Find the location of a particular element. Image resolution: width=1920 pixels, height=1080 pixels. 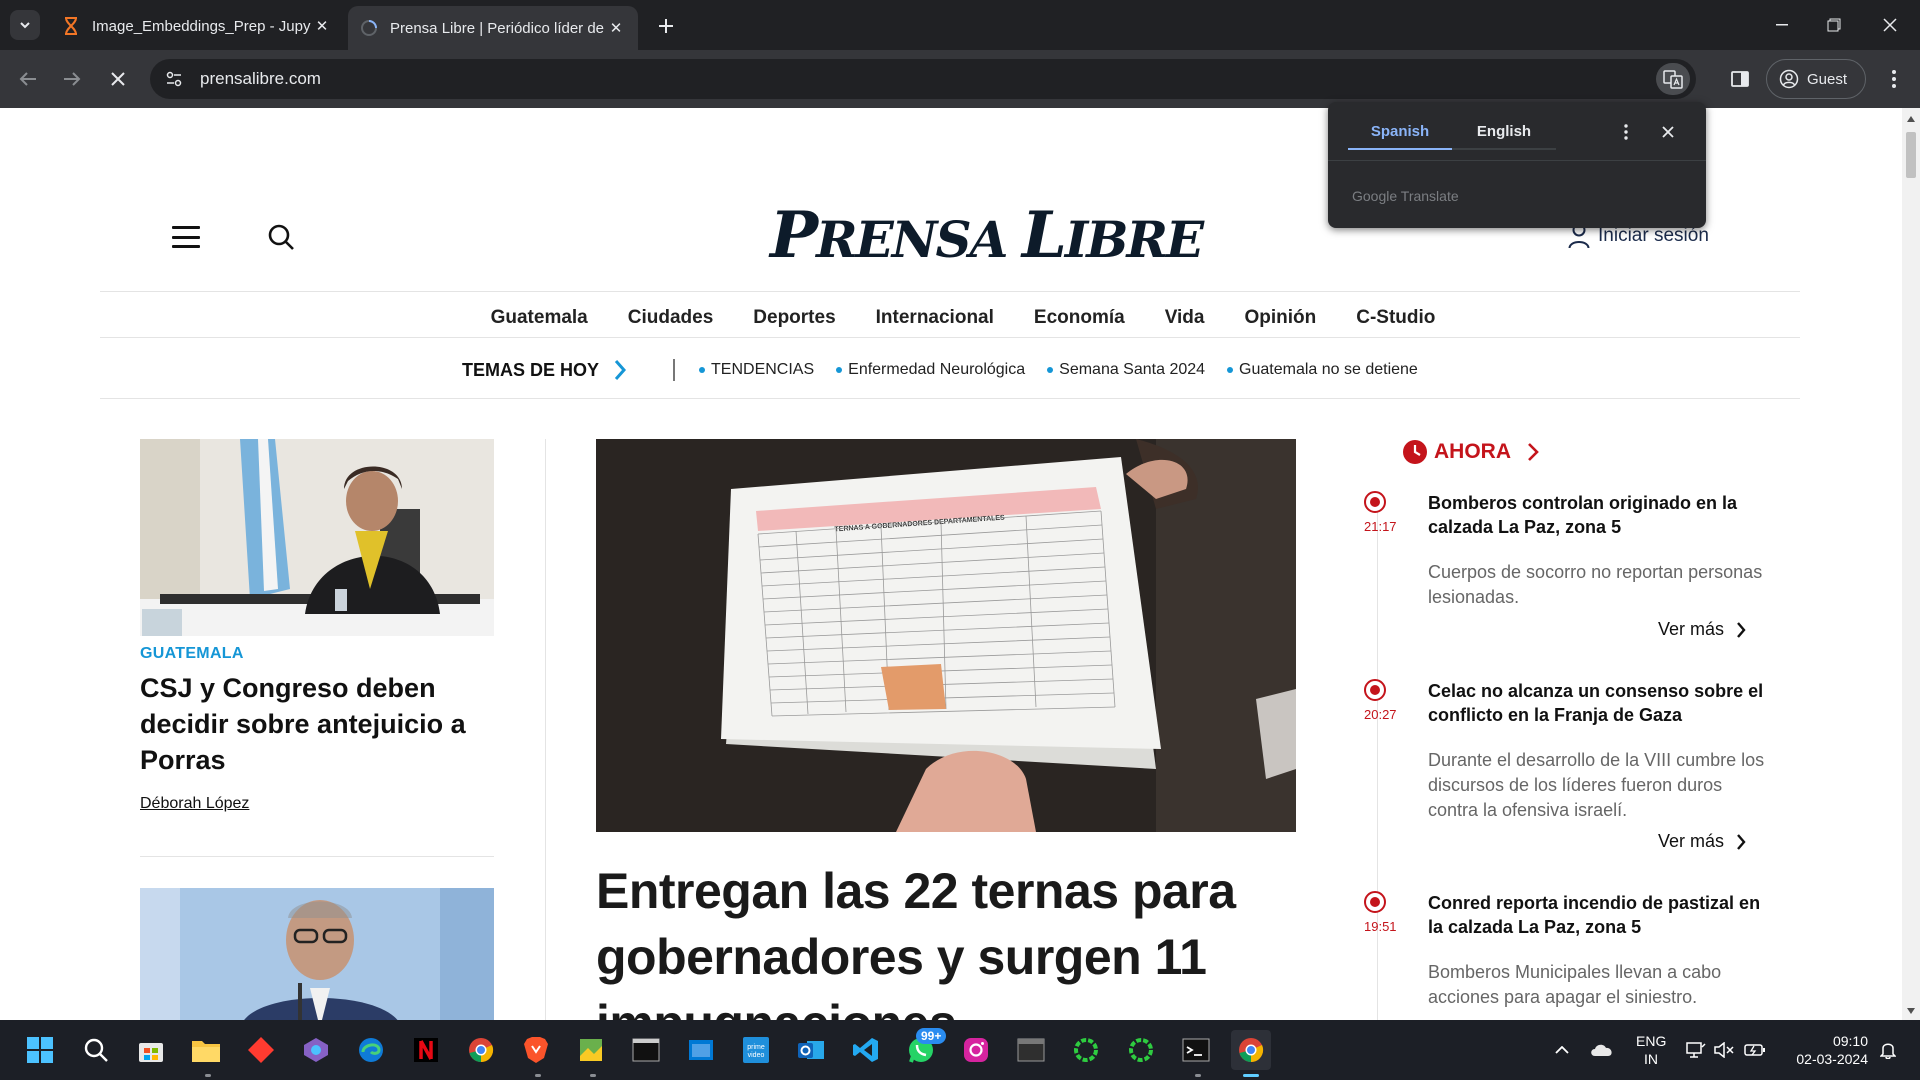

nav-item-vida: Vida is located at coordinates (1185, 318).